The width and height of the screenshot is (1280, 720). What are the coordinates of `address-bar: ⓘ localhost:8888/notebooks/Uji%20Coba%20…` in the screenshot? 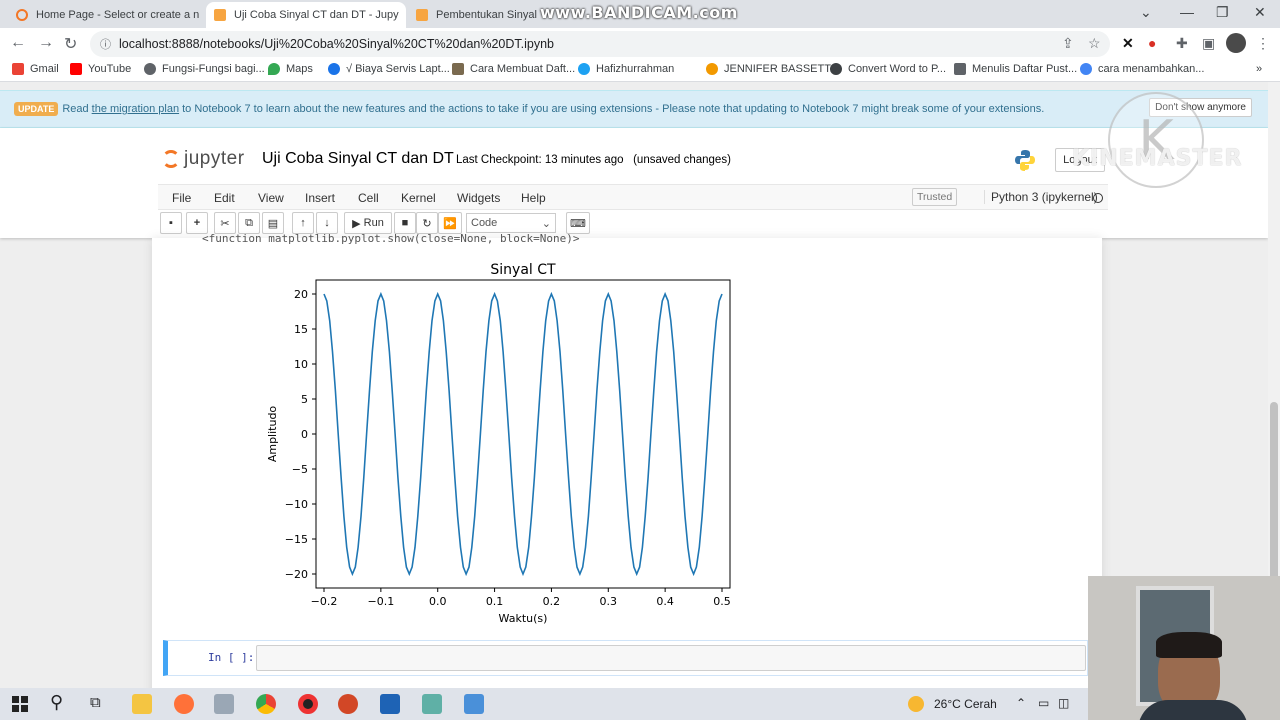 It's located at (600, 44).